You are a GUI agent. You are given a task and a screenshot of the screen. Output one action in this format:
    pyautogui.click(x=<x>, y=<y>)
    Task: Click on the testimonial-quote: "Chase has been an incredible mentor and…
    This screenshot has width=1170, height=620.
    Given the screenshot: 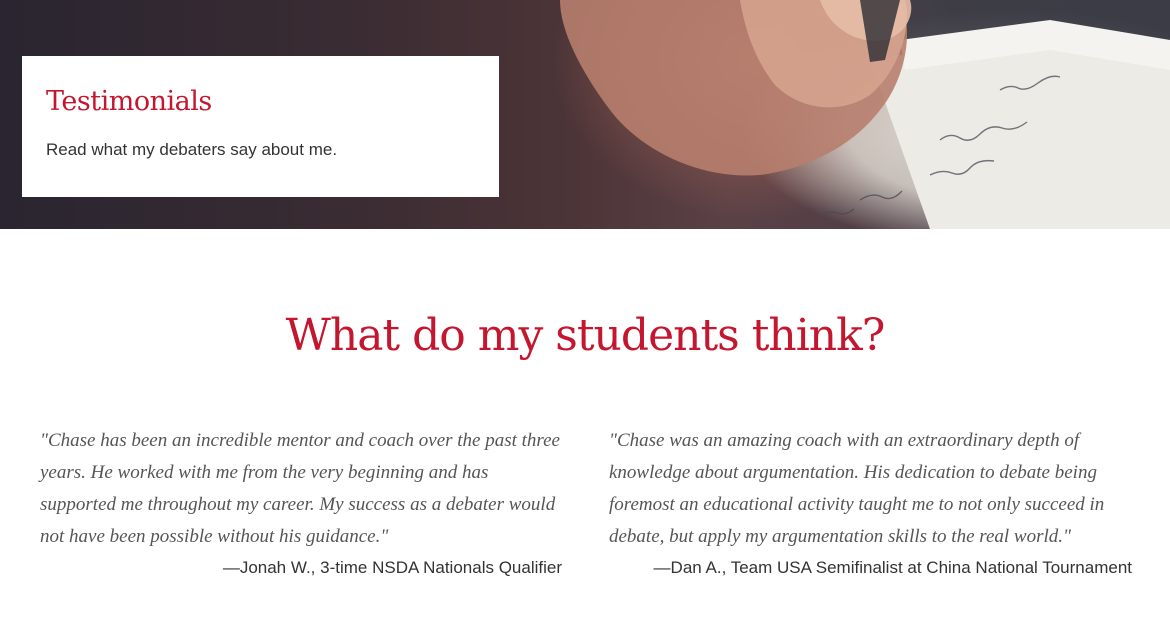 What is the action you would take?
    pyautogui.click(x=300, y=488)
    